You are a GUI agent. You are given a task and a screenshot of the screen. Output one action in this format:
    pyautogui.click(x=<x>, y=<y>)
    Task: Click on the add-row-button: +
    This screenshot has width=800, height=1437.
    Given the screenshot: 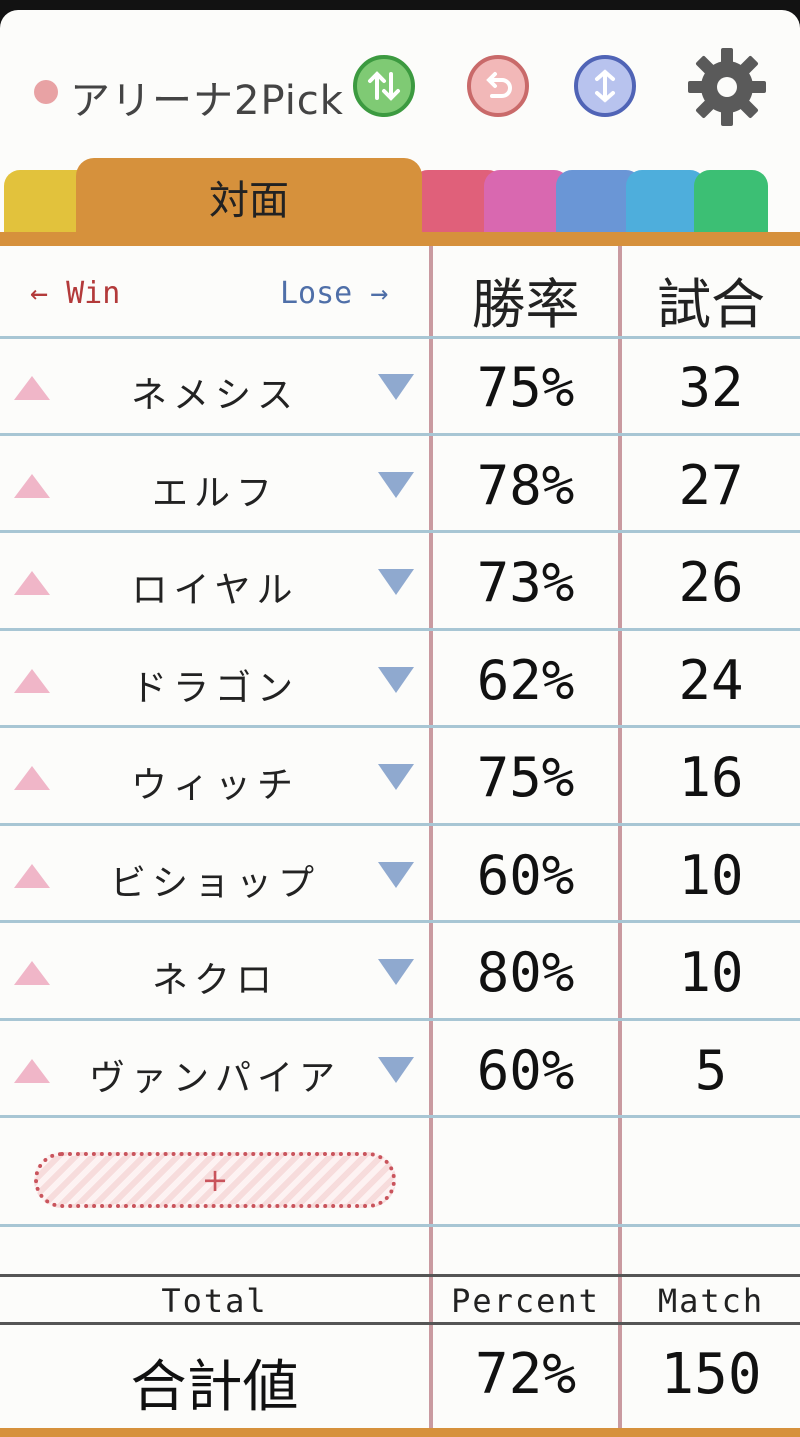 What is the action you would take?
    pyautogui.click(x=215, y=1180)
    